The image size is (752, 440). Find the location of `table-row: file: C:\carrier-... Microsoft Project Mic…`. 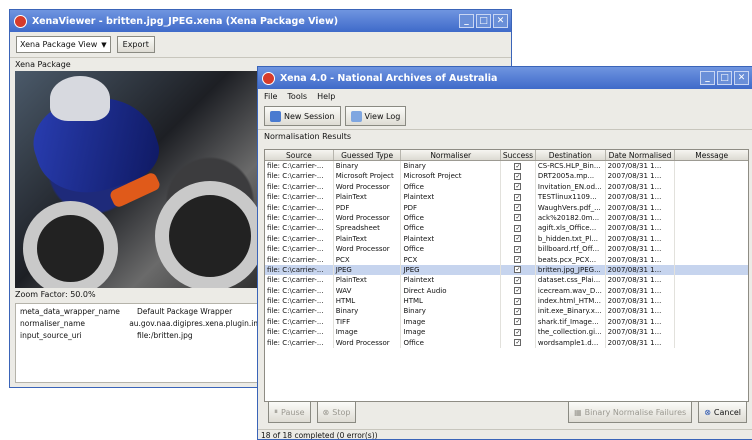

table-row: file: C:\carrier-... Microsoft Project Mic… is located at coordinates (506, 176).